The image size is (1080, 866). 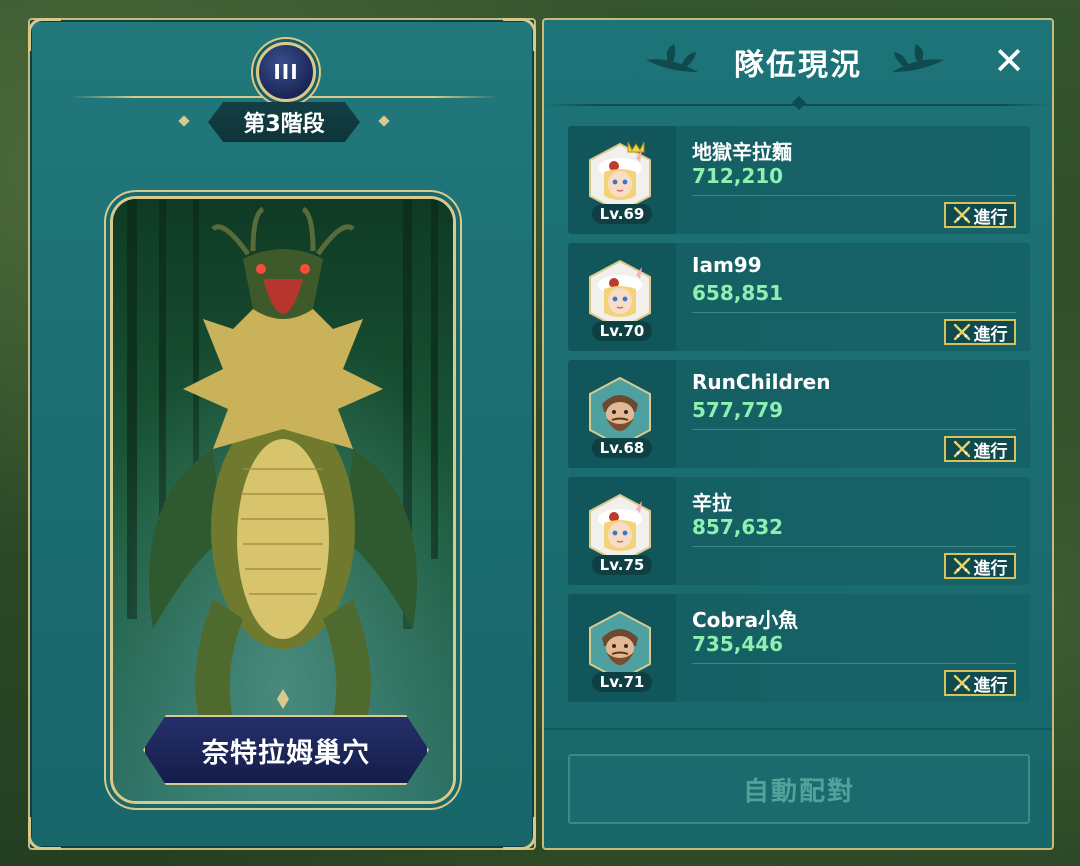 I want to click on close-icon: ✕, so click(x=1009, y=61).